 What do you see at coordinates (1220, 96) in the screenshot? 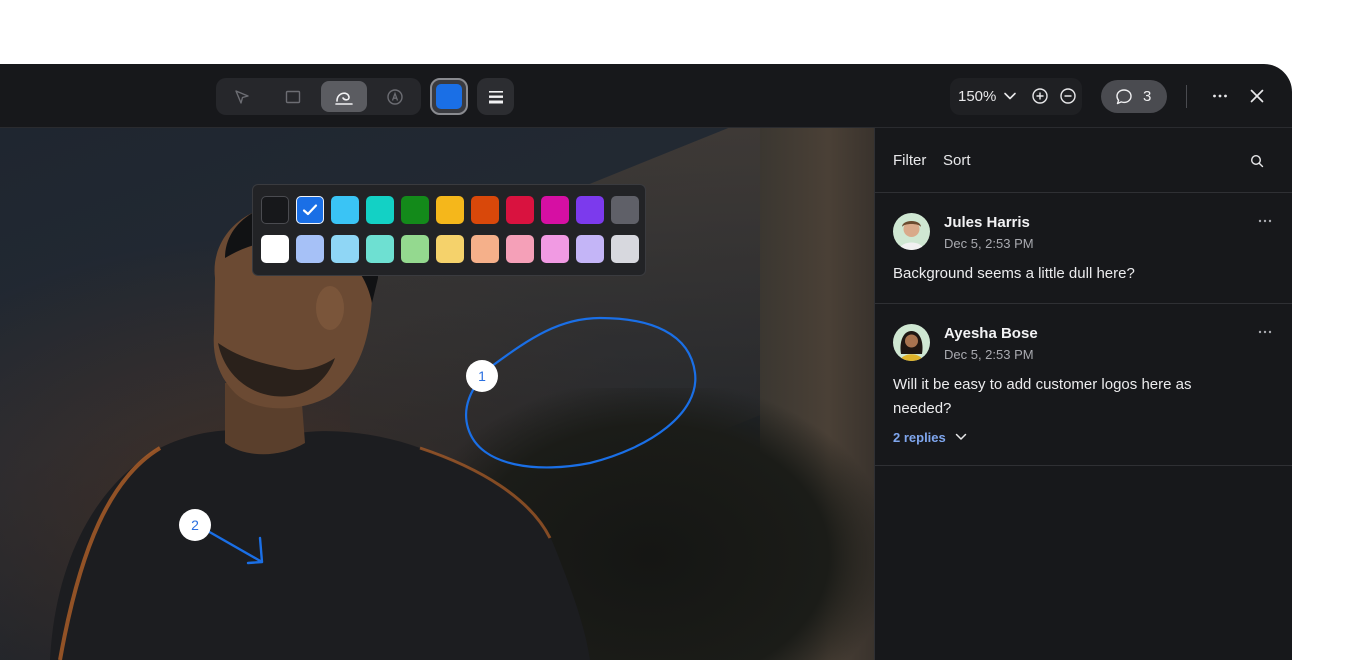
I see `more-options-icon` at bounding box center [1220, 96].